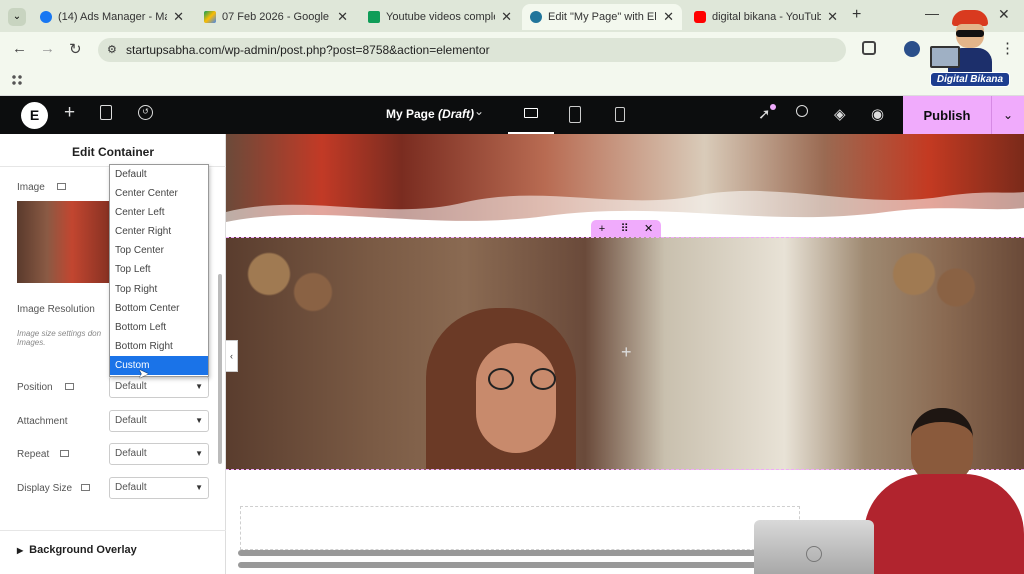 Image resolution: width=1024 pixels, height=574 pixels. I want to click on add-element-icon: +, so click(69, 113).